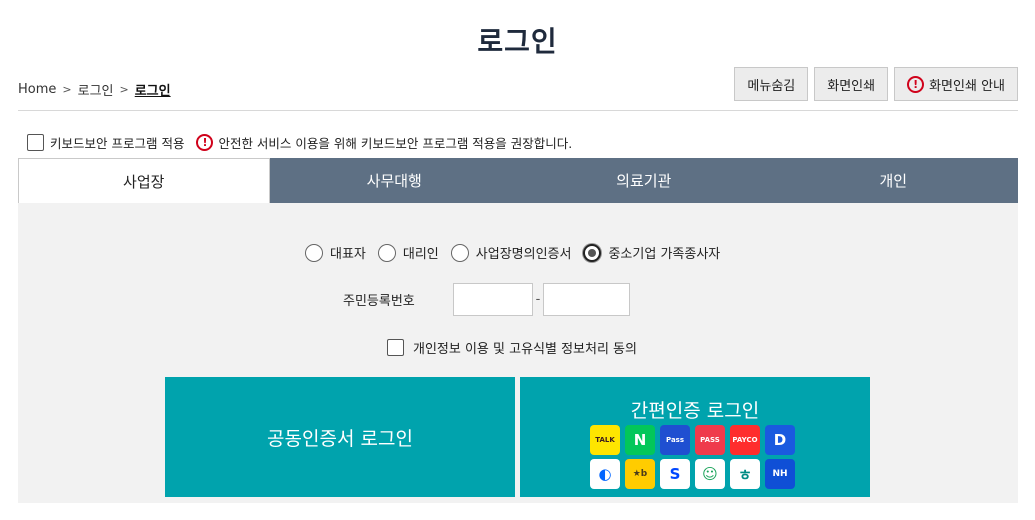  What do you see at coordinates (523, 254) in the screenshot?
I see `radio-label: 사업장명의인증서` at bounding box center [523, 254].